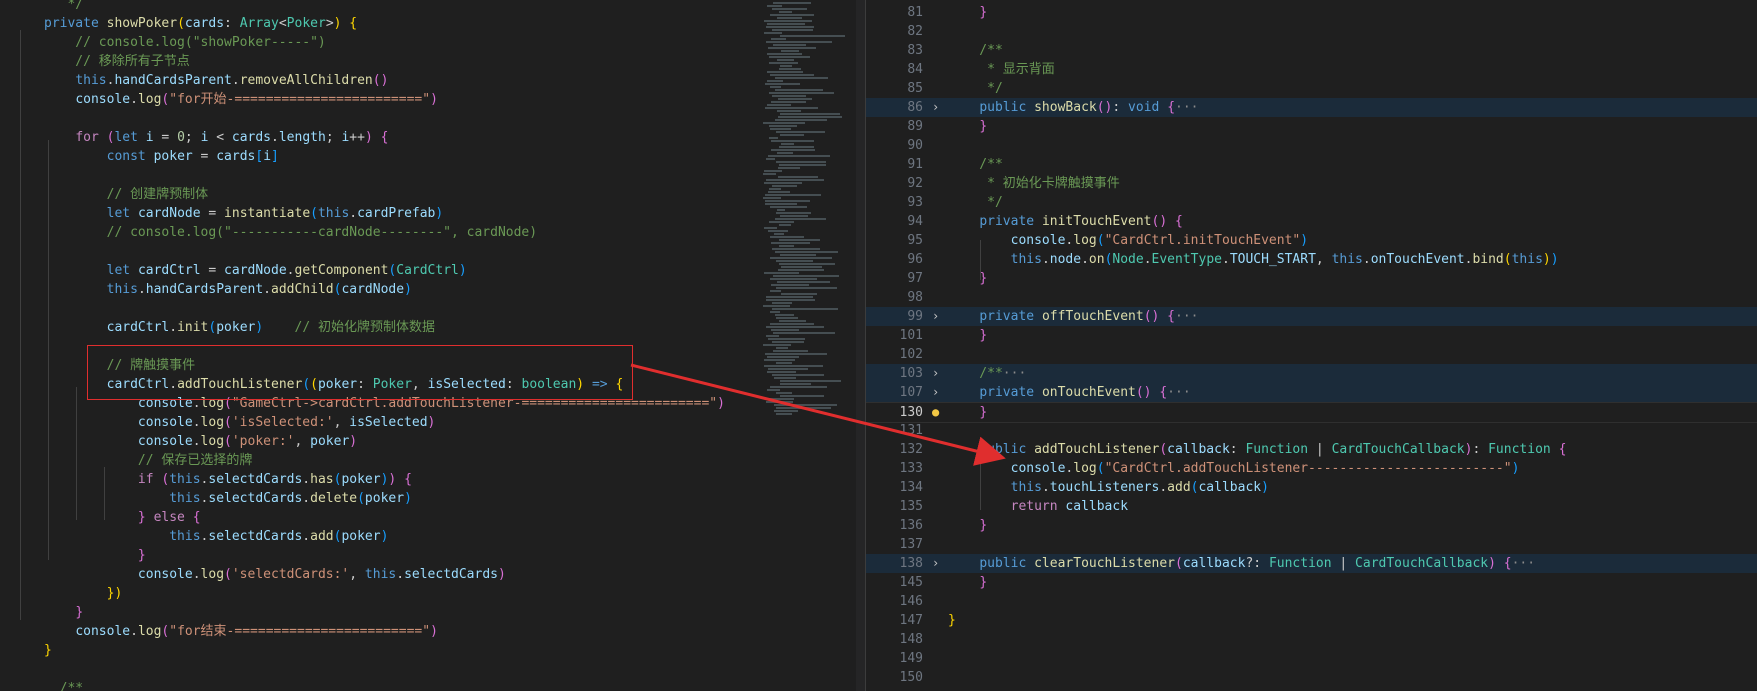 This screenshot has width=1757, height=691. Describe the element at coordinates (1311, 392) in the screenshot. I see `code-line: 107 › private onTouchEvent() {···` at that location.